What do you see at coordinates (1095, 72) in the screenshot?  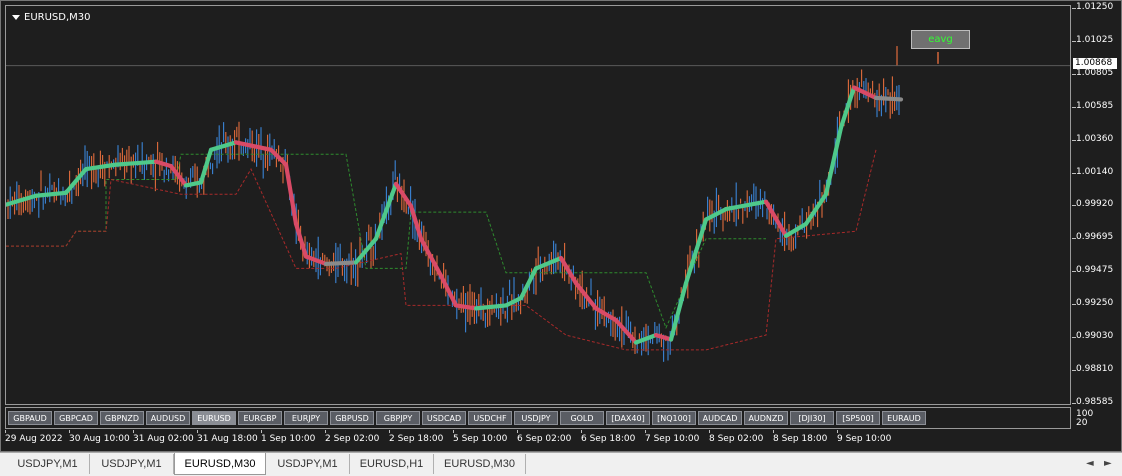 I see `price-label: 1.00805` at bounding box center [1095, 72].